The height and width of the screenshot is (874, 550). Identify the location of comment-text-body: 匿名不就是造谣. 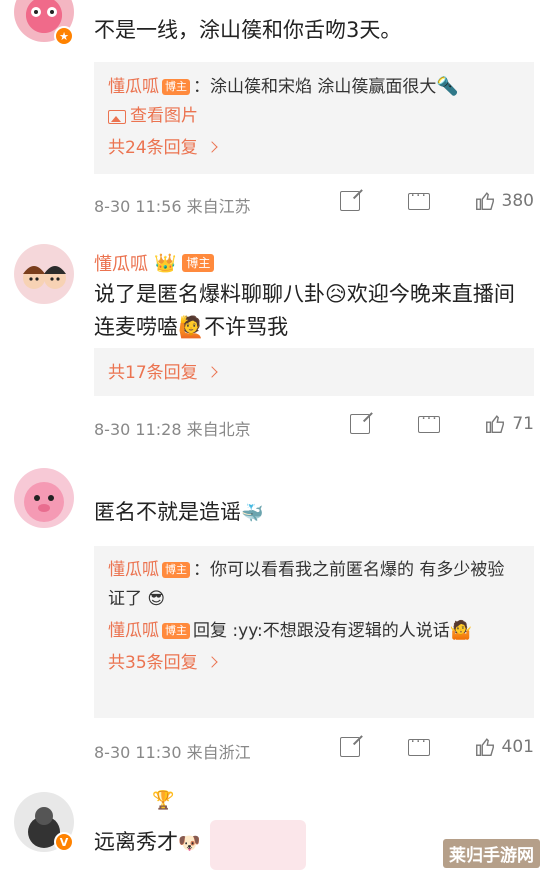
(167, 512).